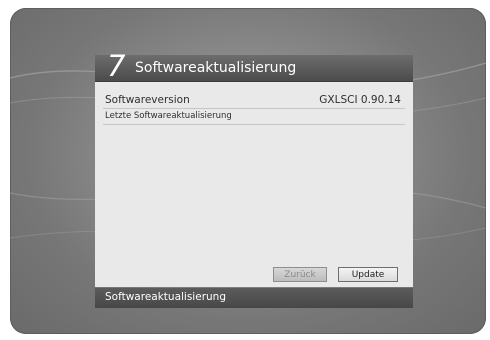  I want to click on software-version-label: Softwareversion, so click(147, 100).